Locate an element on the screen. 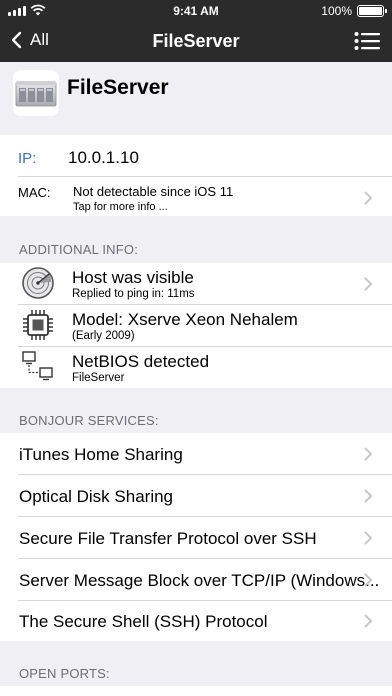 The image size is (392, 696). nav-title: FileServer is located at coordinates (196, 41).